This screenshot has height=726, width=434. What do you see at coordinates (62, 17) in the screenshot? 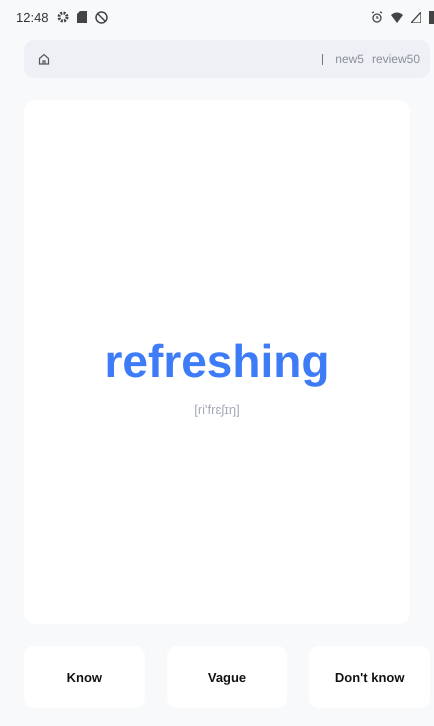
I see `gear-icon` at bounding box center [62, 17].